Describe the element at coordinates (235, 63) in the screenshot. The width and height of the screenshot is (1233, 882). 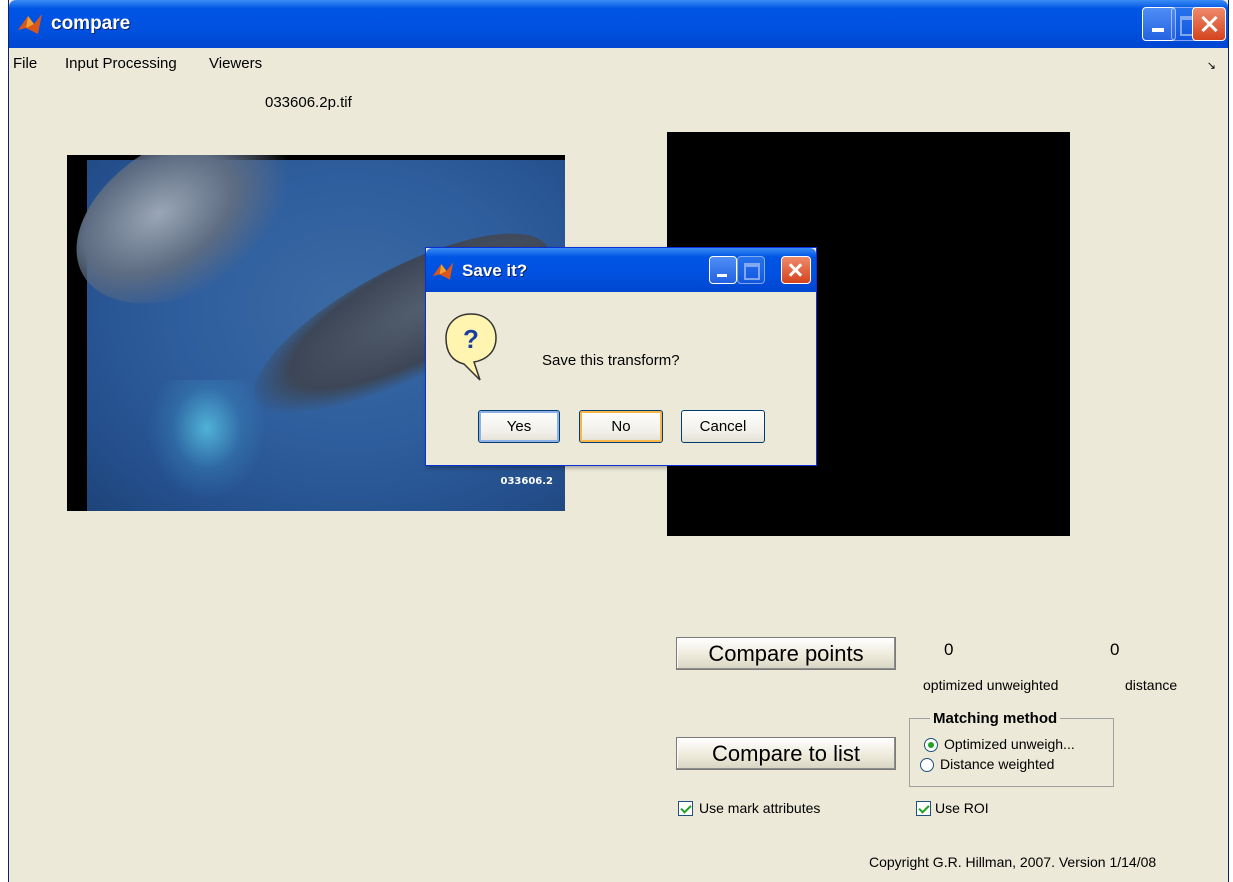
I see `menu-viewers: Viewers` at that location.